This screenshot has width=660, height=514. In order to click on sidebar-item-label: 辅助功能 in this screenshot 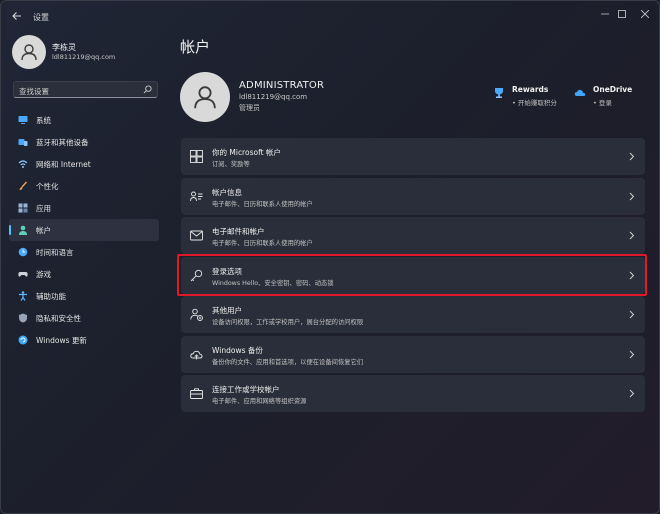, I will do `click(51, 296)`.